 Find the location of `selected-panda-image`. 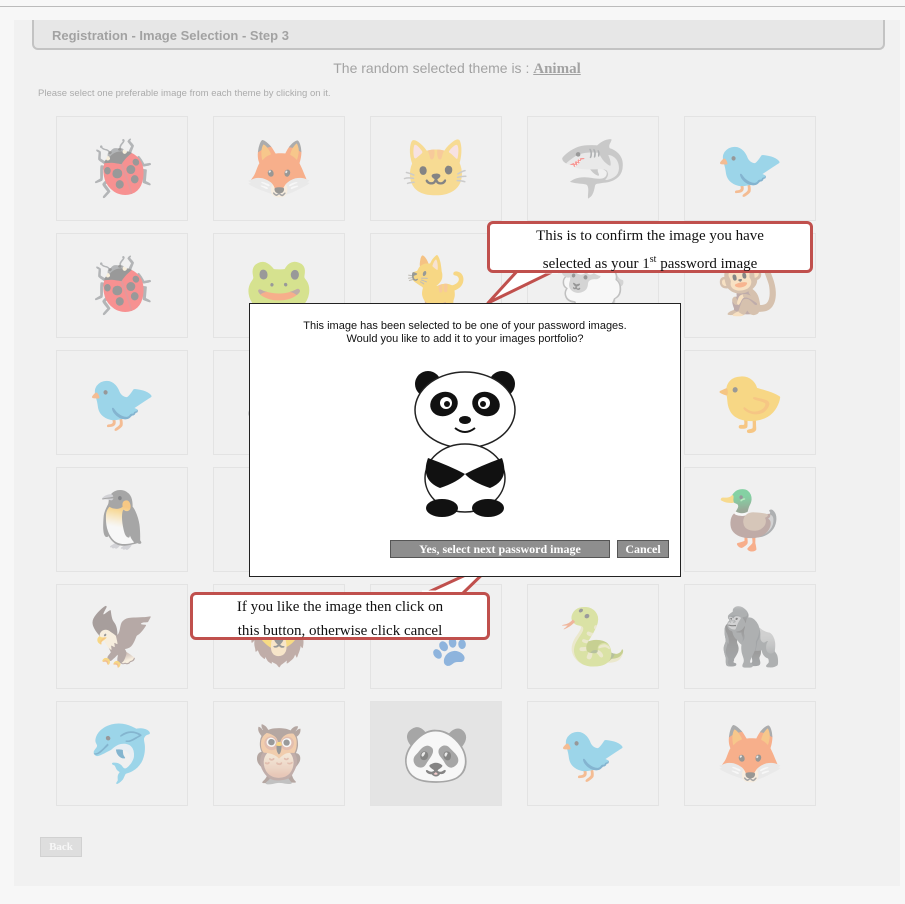

selected-panda-image is located at coordinates (465, 445).